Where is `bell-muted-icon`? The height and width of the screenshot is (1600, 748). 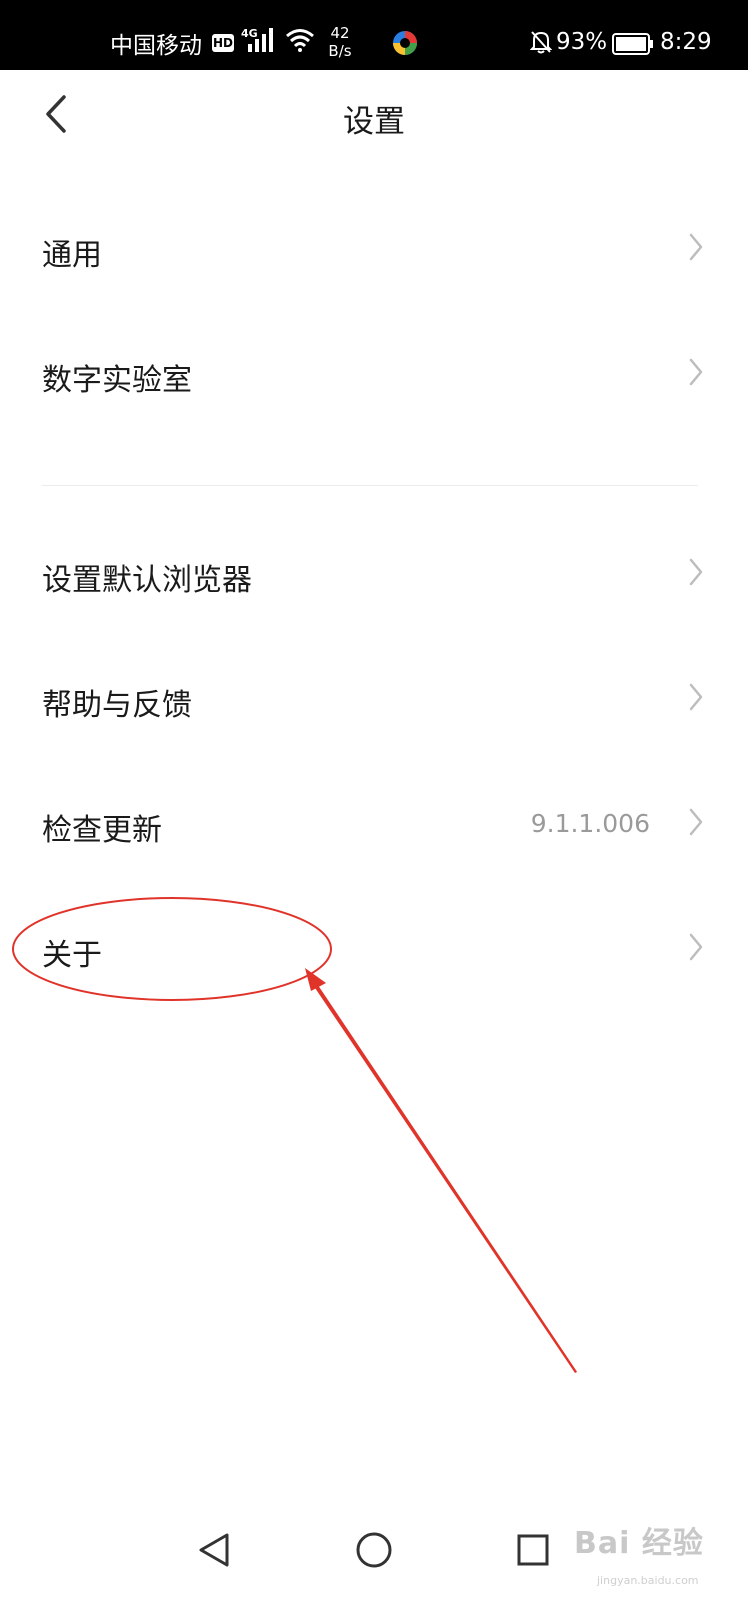 bell-muted-icon is located at coordinates (541, 42).